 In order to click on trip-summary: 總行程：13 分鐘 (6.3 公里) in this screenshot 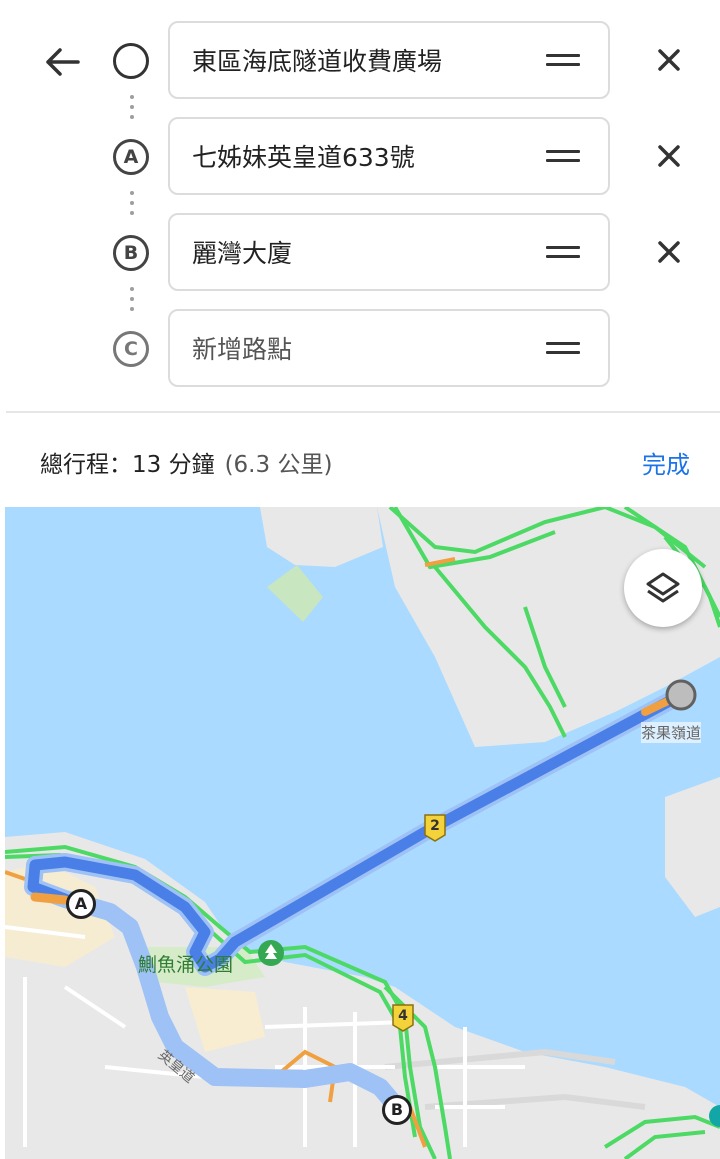, I will do `click(186, 462)`.